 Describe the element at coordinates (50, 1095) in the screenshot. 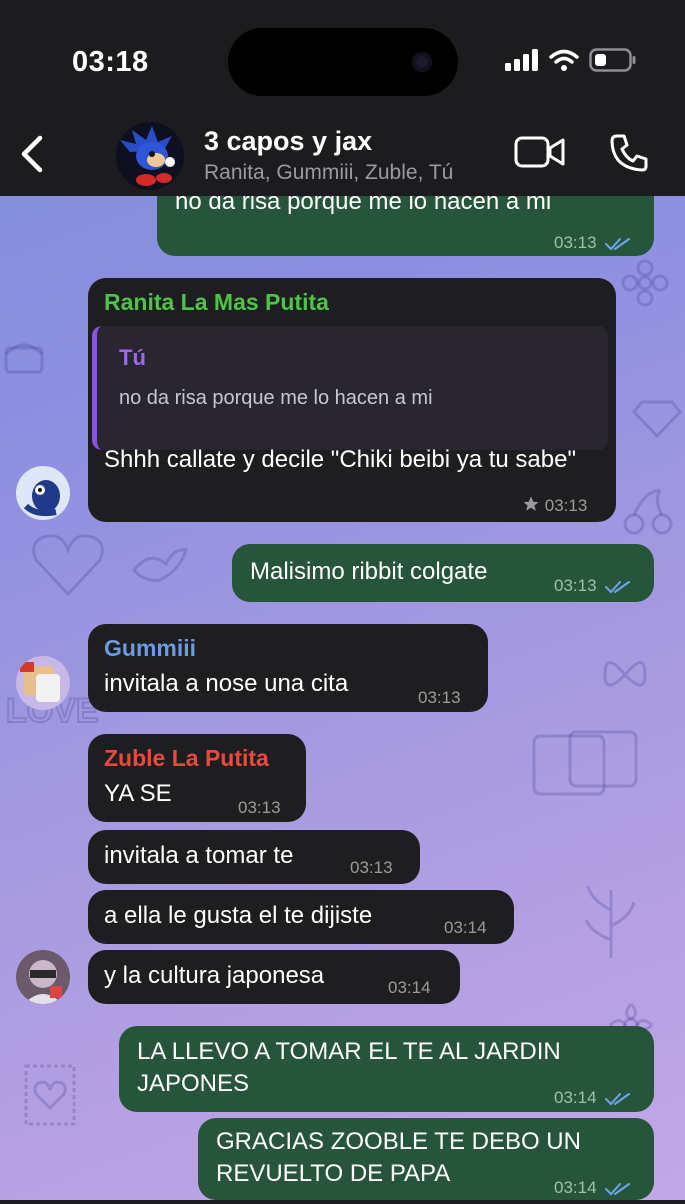

I see `stamp-doodle-icon` at that location.